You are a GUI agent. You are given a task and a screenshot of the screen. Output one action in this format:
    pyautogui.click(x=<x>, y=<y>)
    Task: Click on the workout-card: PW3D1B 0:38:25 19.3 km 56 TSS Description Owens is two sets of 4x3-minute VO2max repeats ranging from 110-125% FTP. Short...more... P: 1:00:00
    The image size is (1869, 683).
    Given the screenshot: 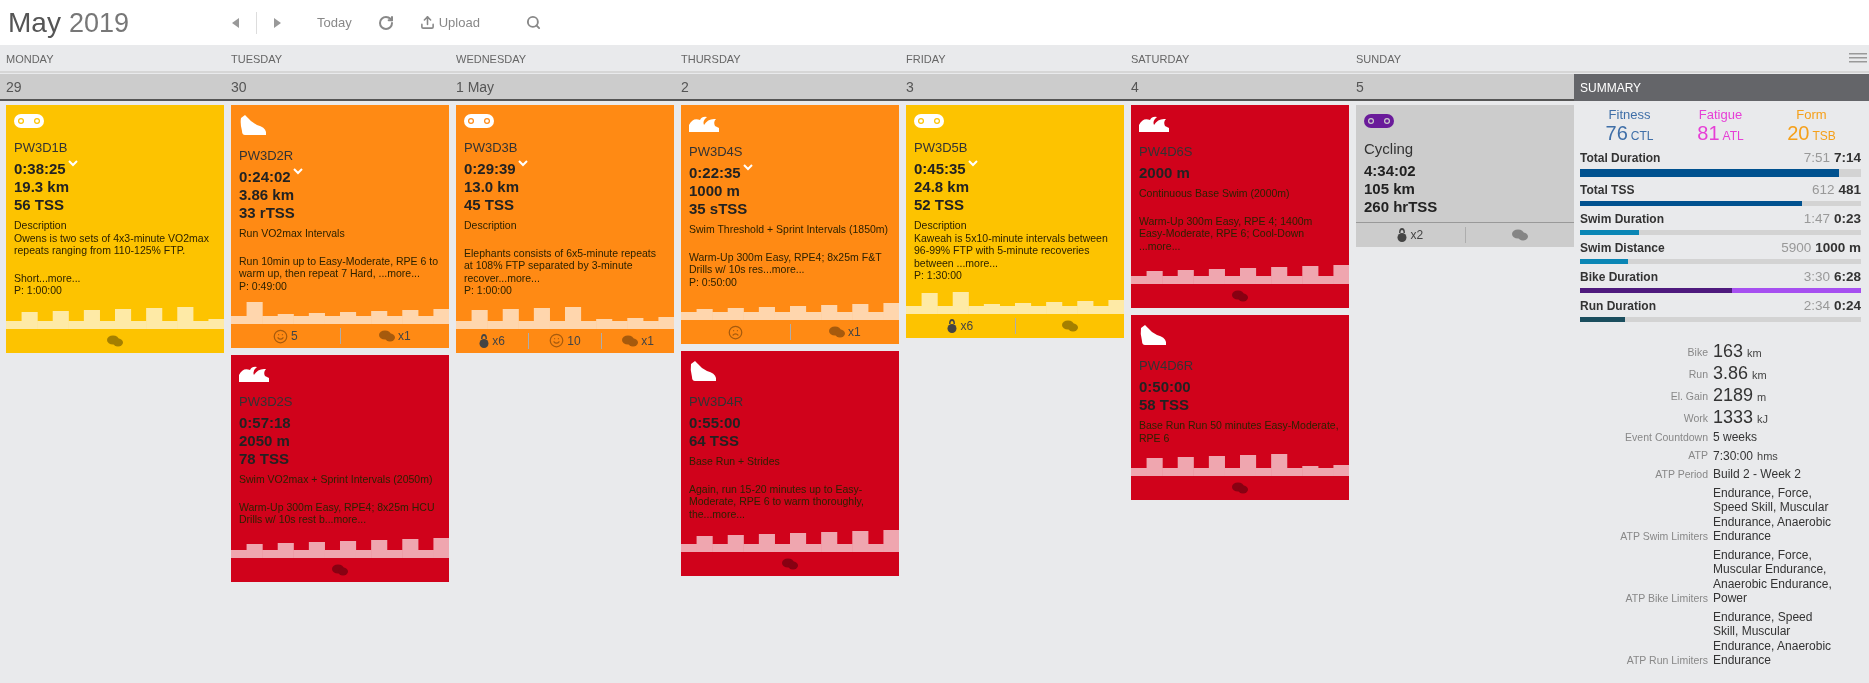 What is the action you would take?
    pyautogui.click(x=115, y=229)
    